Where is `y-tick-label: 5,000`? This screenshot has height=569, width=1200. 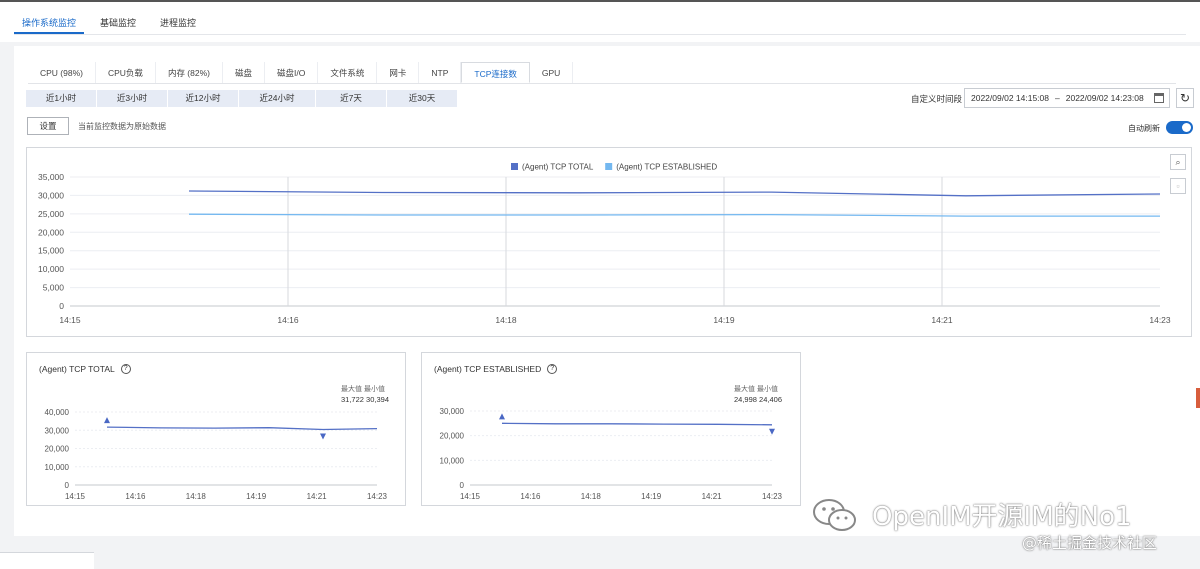
y-tick-label: 5,000 is located at coordinates (54, 288).